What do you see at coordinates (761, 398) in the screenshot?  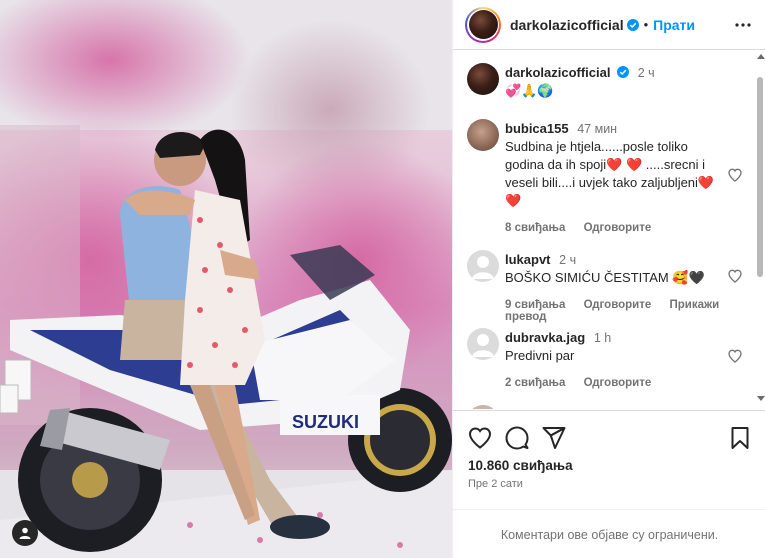 I see `scroll-down-arrow-icon` at bounding box center [761, 398].